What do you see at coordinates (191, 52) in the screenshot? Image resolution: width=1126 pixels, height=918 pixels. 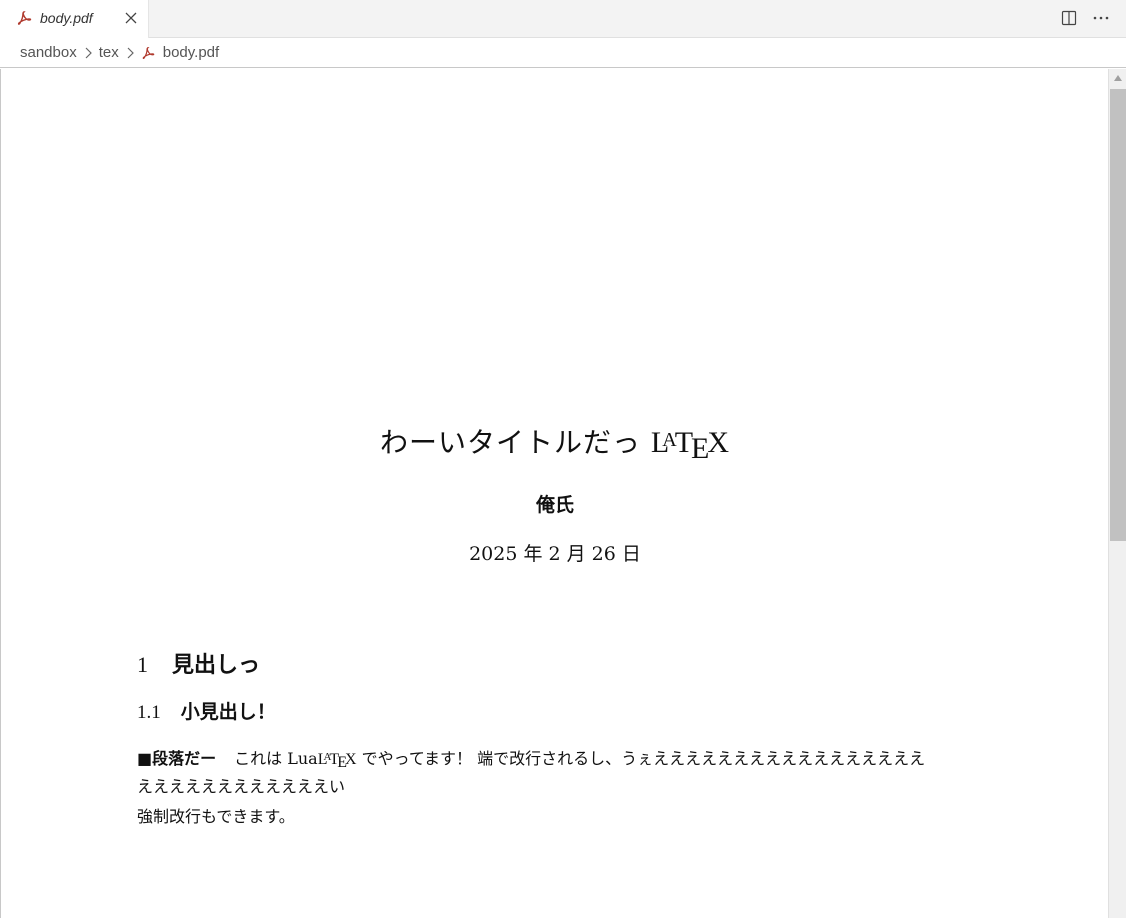 I see `breadcrumb-label: body.pdf` at bounding box center [191, 52].